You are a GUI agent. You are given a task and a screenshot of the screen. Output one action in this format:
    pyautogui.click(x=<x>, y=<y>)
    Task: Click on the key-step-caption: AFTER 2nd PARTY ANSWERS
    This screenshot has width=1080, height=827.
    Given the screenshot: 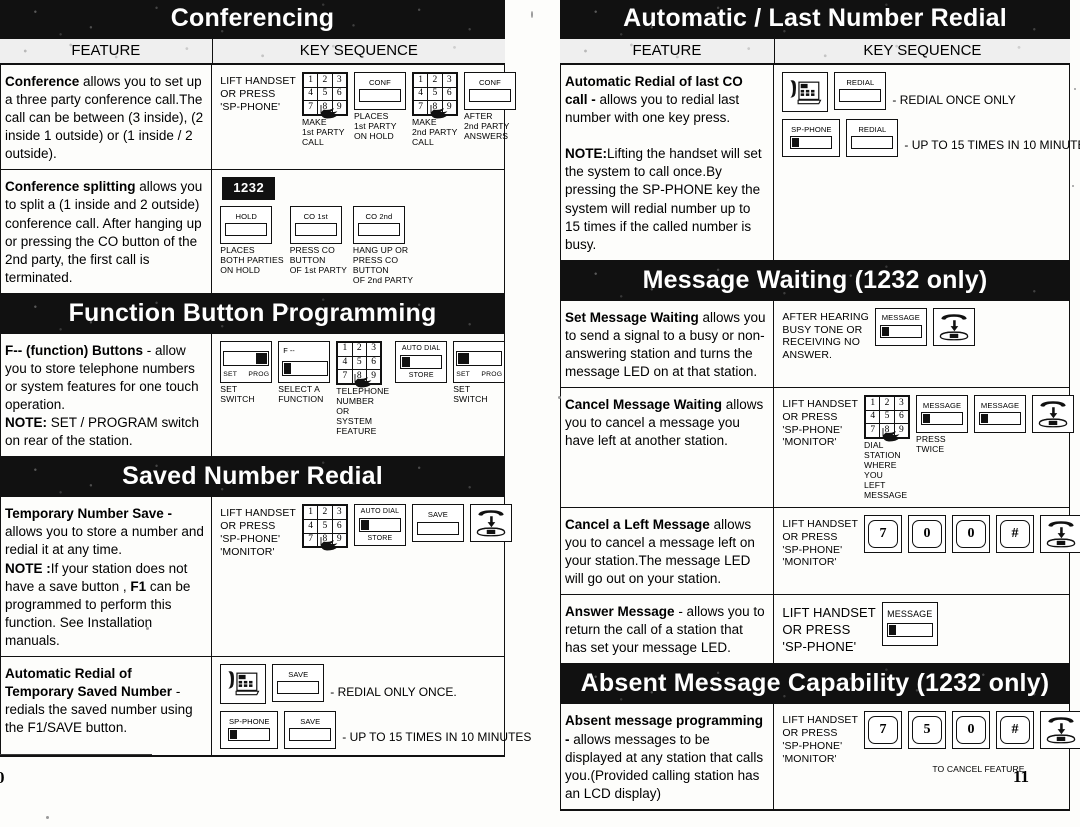 What is the action you would take?
    pyautogui.click(x=486, y=126)
    